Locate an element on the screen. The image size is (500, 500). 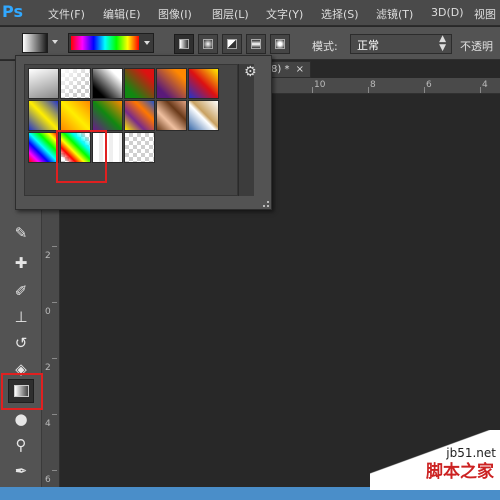
eyedropper-icon: ✎ is located at coordinates (21, 233).